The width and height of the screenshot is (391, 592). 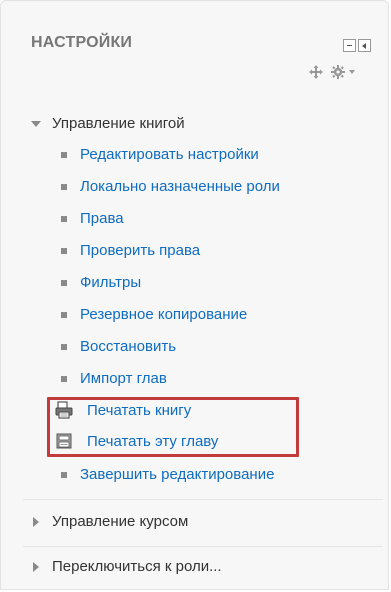 I want to click on menu-item-edit-settings: Редактировать настройки, so click(x=160, y=154).